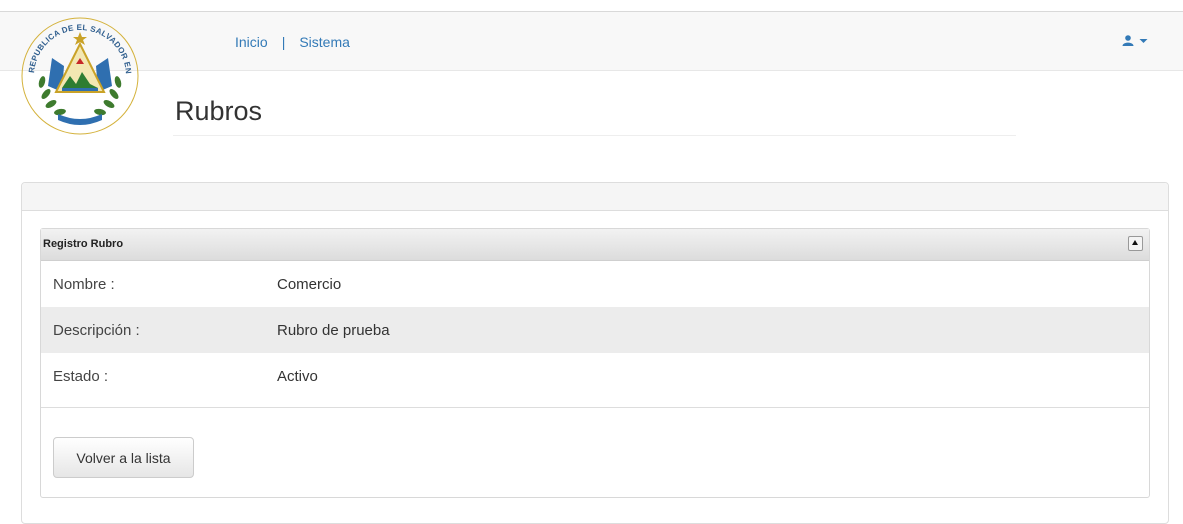 The height and width of the screenshot is (524, 1183). What do you see at coordinates (123, 457) in the screenshot?
I see `back-to-list-button: Volver a la lista` at bounding box center [123, 457].